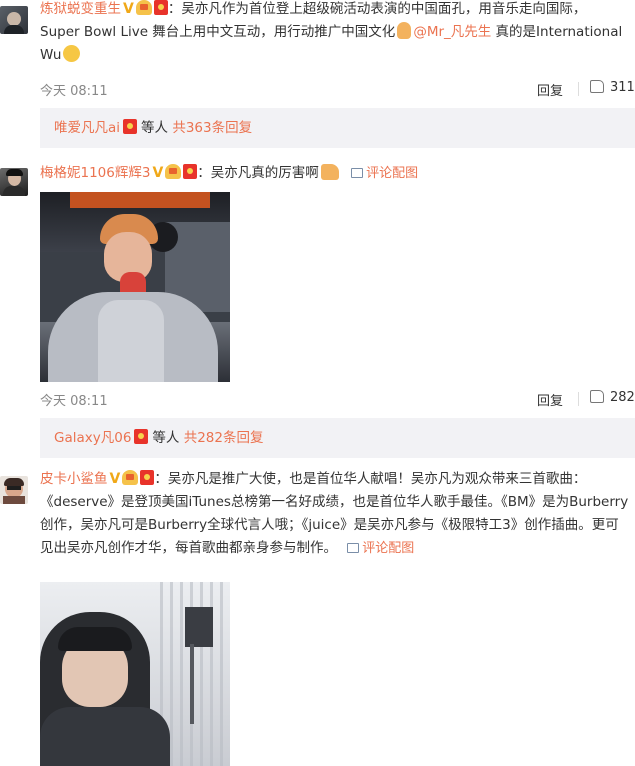 This screenshot has height=766, width=635. I want to click on like-button: 2820, so click(612, 397).